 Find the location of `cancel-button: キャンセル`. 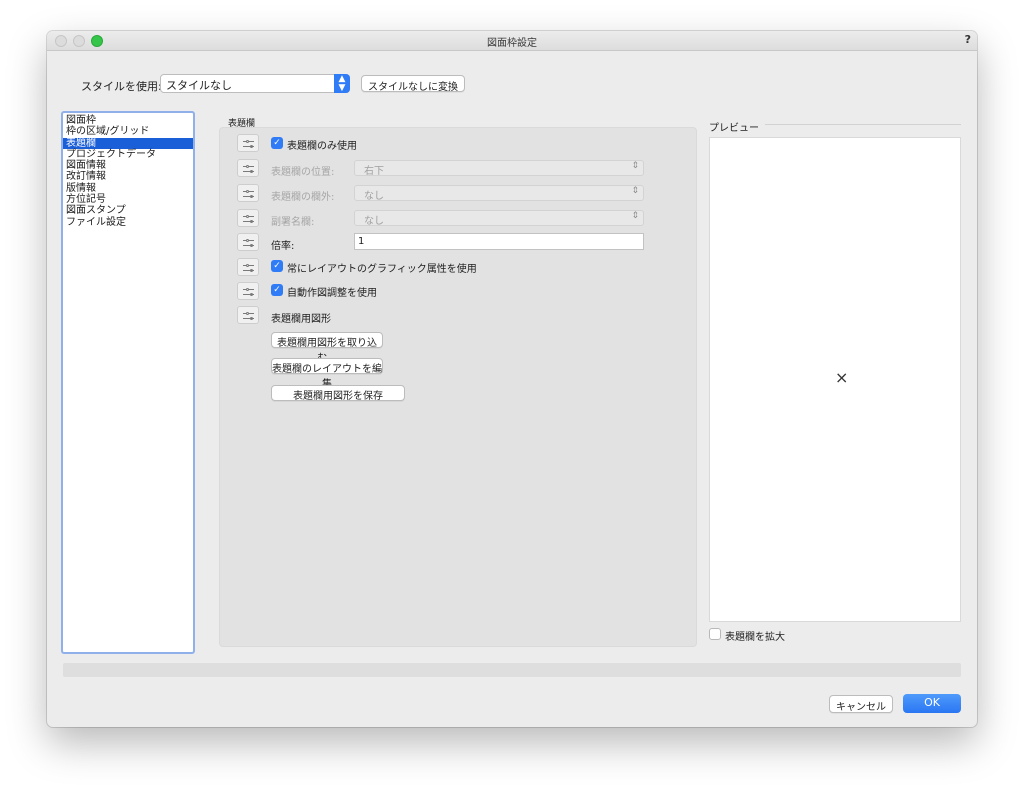

cancel-button: キャンセル is located at coordinates (861, 704).